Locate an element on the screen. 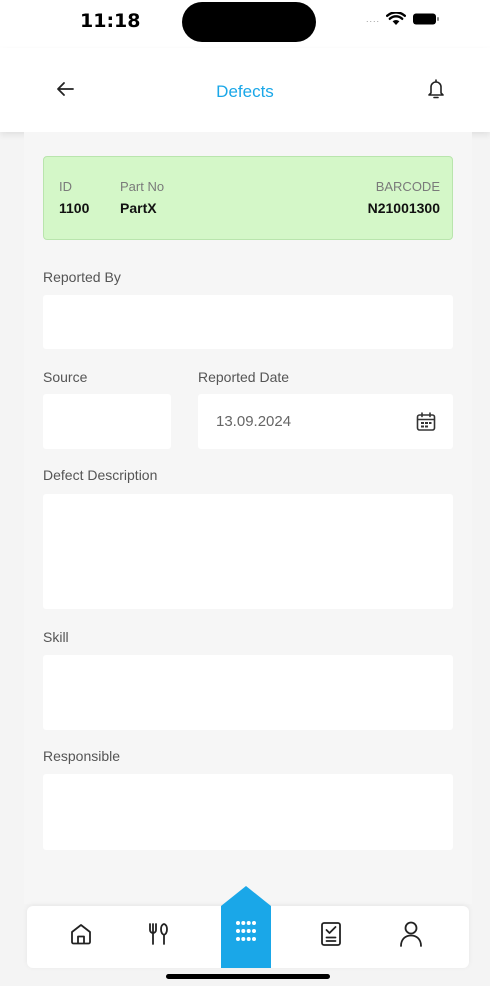  page-title: Defects is located at coordinates (245, 91).